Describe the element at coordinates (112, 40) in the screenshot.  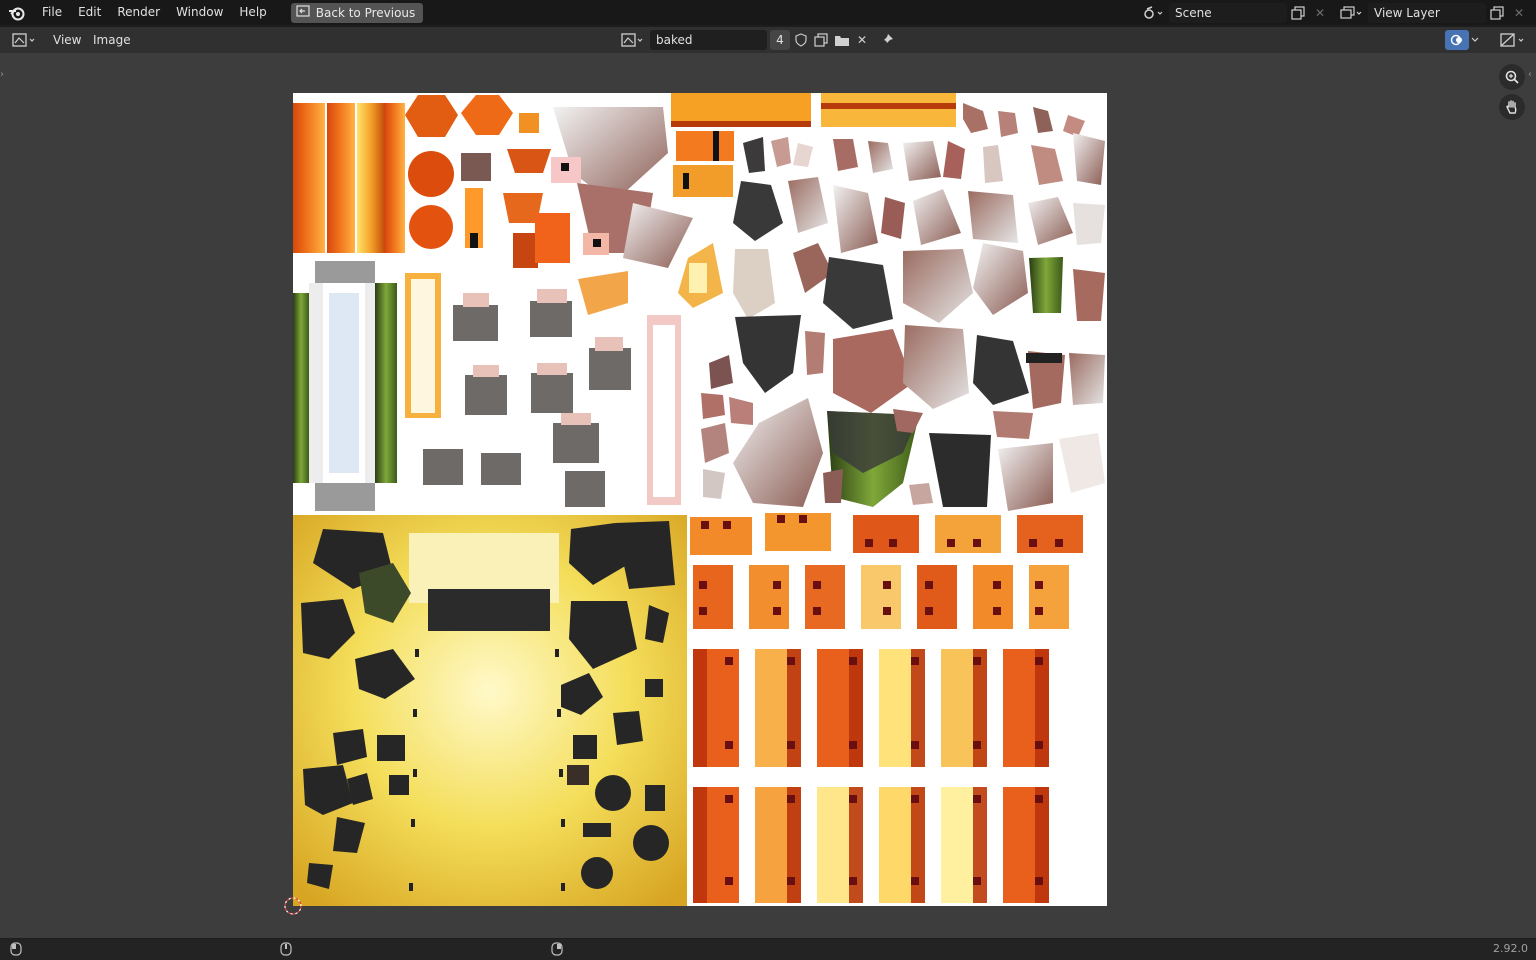
I see `menu-image: Image` at that location.